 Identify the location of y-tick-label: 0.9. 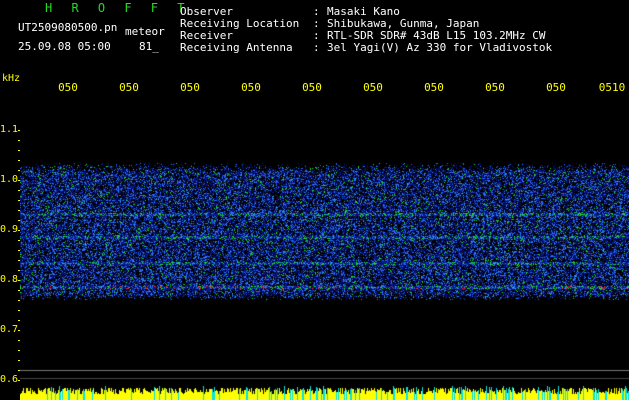
(9, 229).